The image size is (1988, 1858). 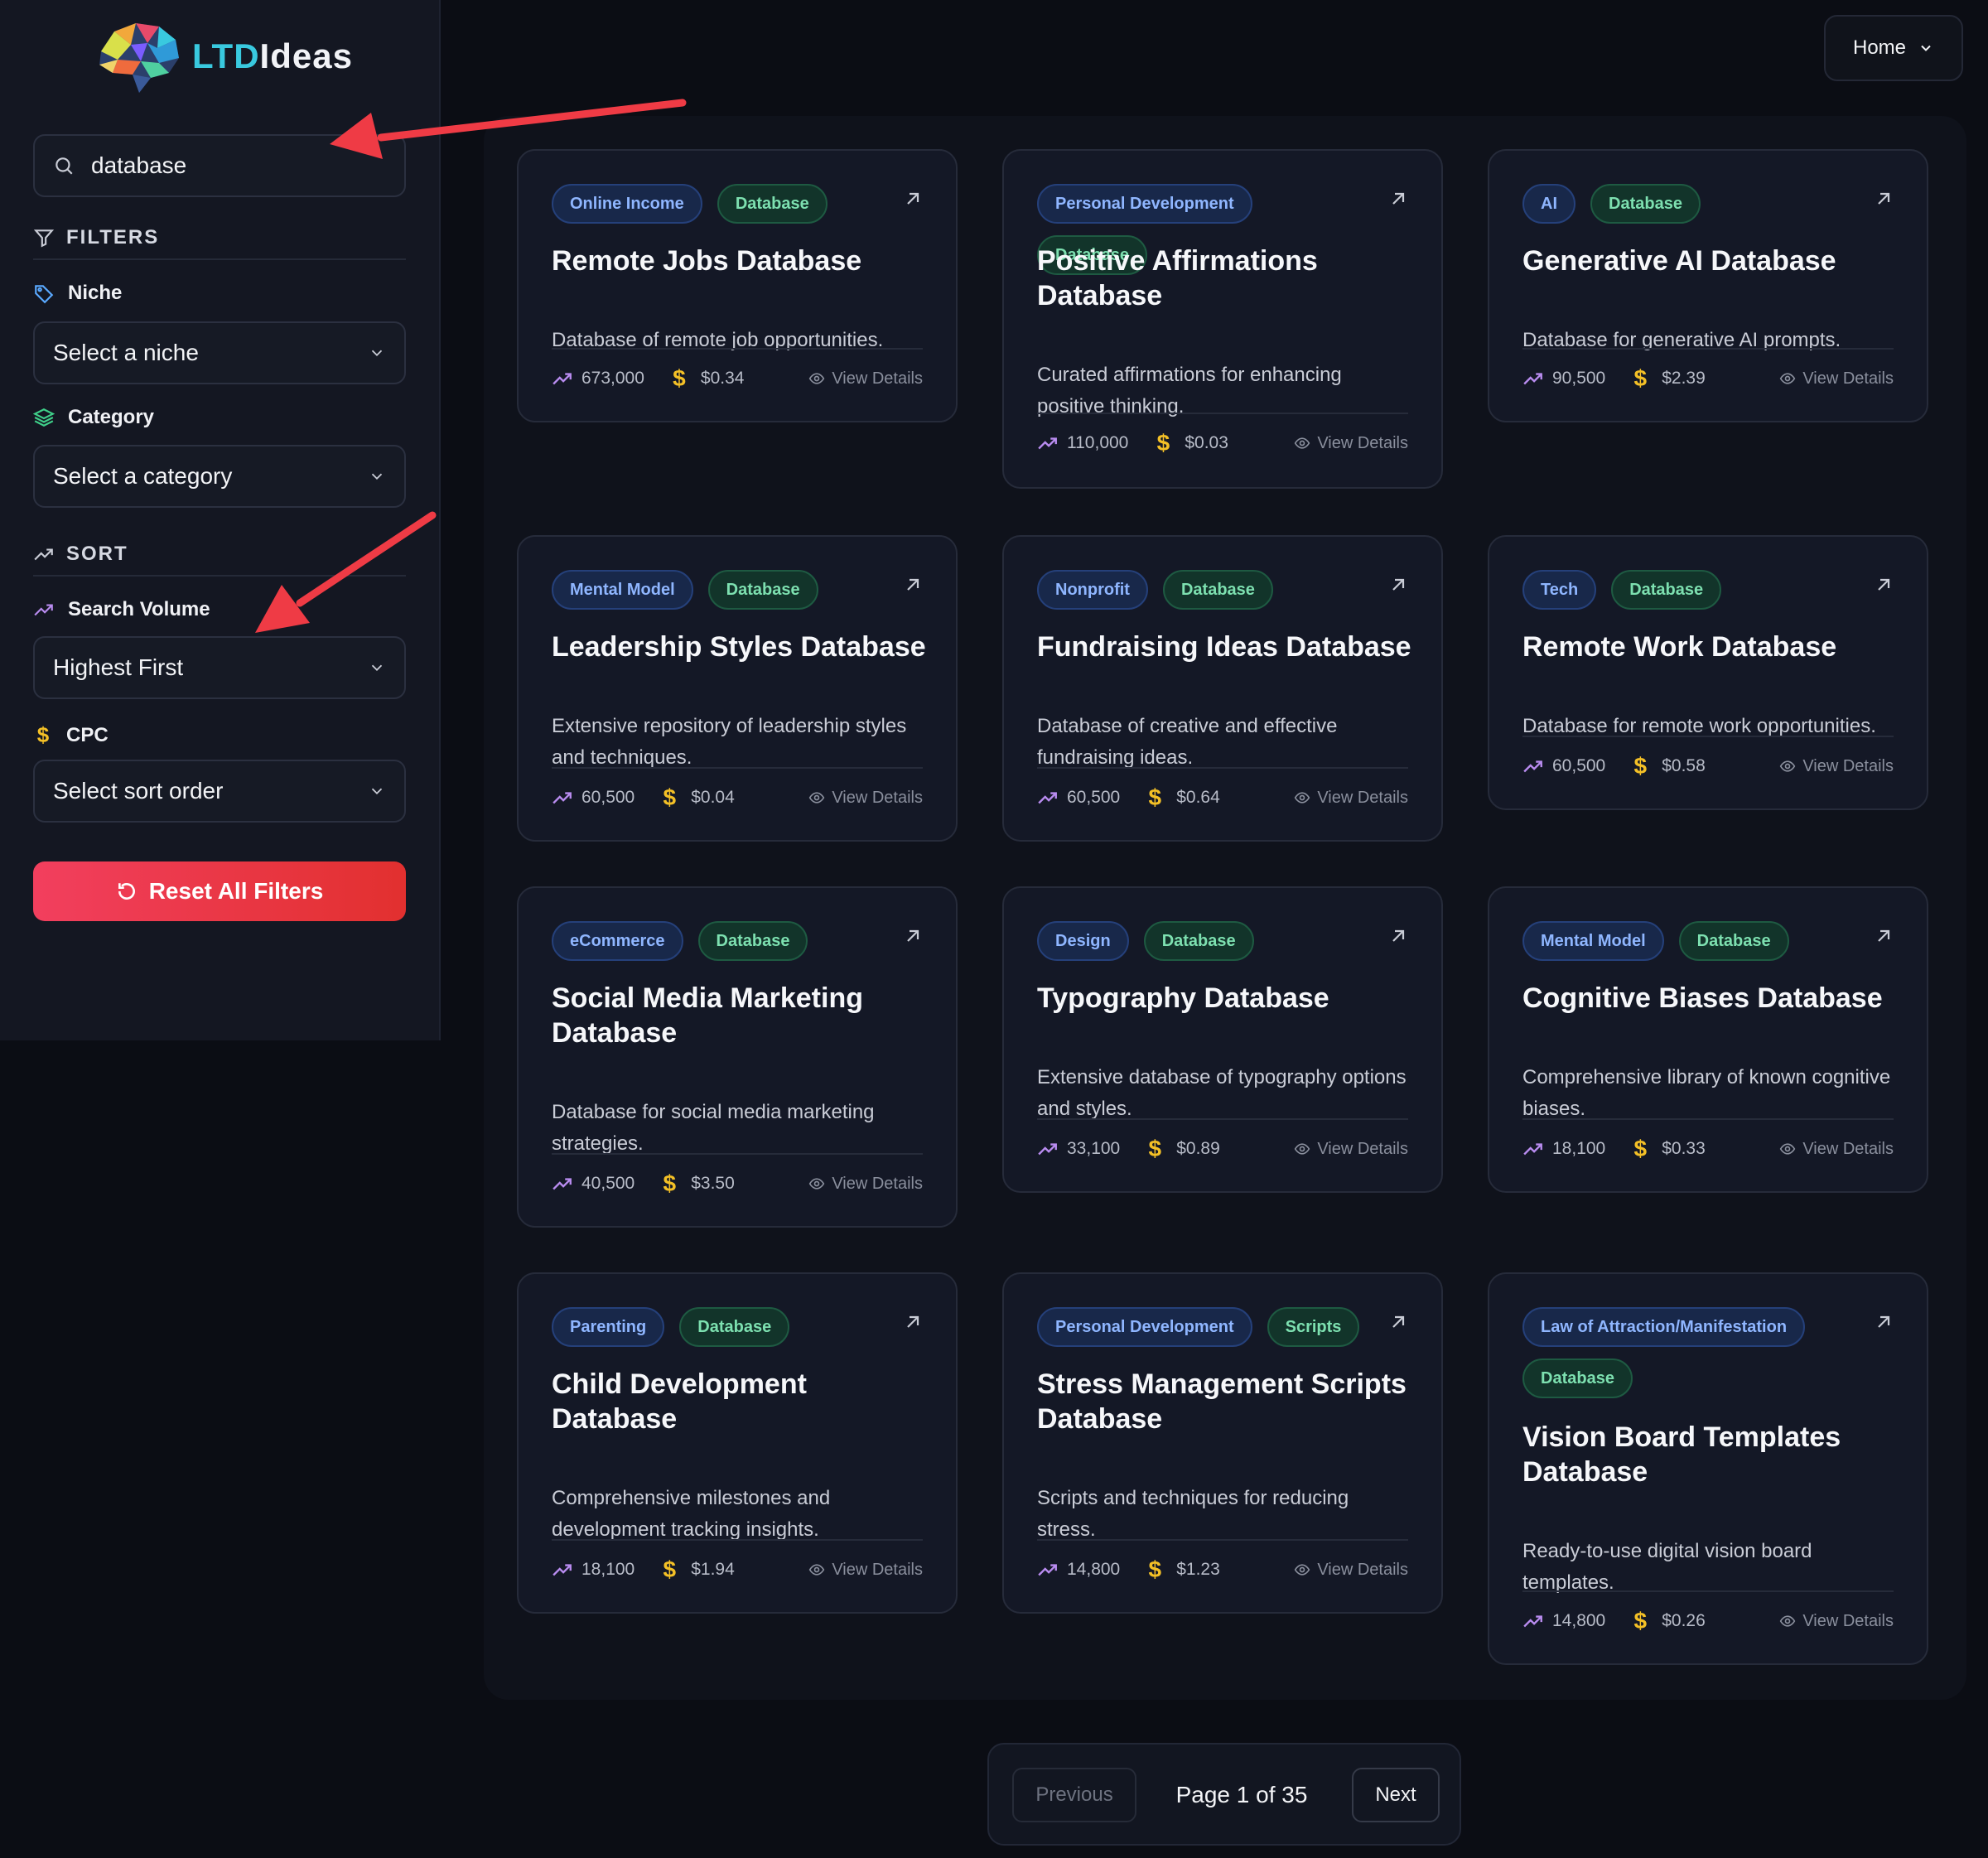 What do you see at coordinates (739, 1015) in the screenshot?
I see `card-title: Social Media Marketing Database` at bounding box center [739, 1015].